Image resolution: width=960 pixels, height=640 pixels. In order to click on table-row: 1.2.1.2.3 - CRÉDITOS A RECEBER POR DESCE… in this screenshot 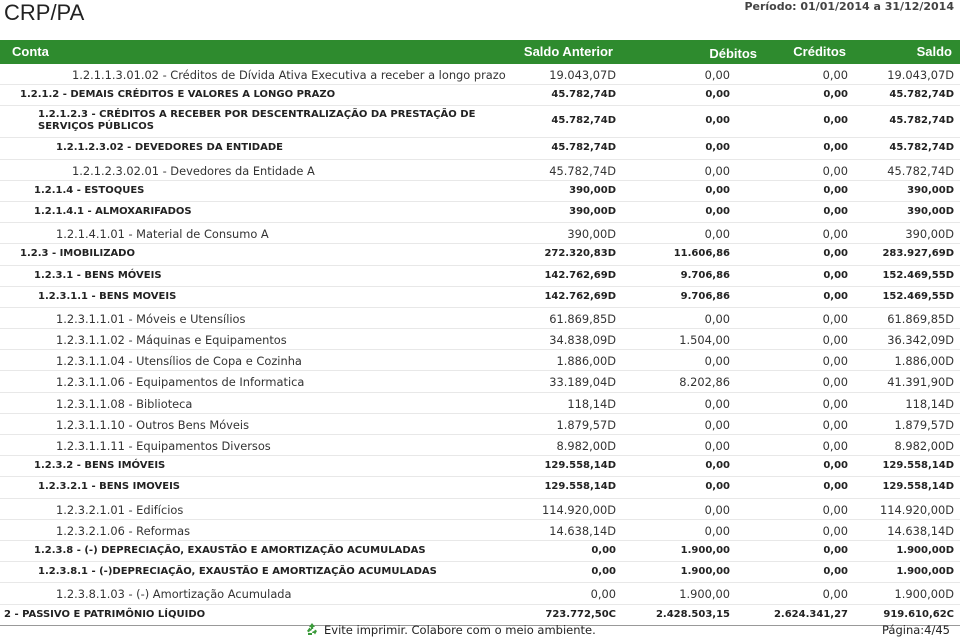, I will do `click(480, 122)`.